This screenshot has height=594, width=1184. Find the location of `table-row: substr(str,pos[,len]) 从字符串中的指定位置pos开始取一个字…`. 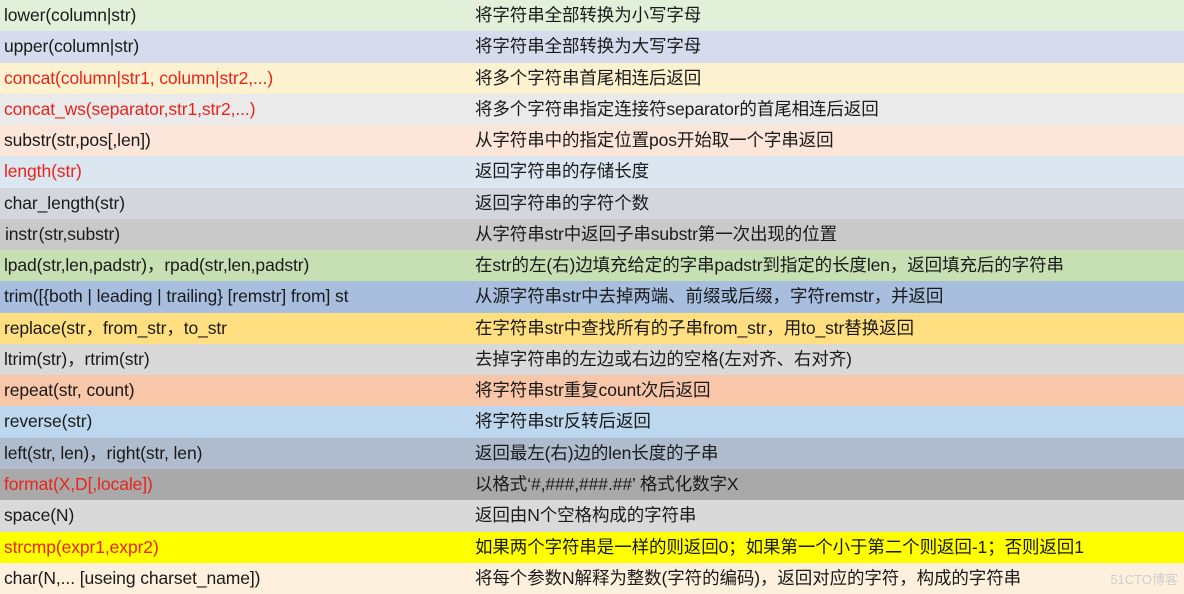

table-row: substr(str,pos[,len]) 从字符串中的指定位置pos开始取一个字… is located at coordinates (592, 141).